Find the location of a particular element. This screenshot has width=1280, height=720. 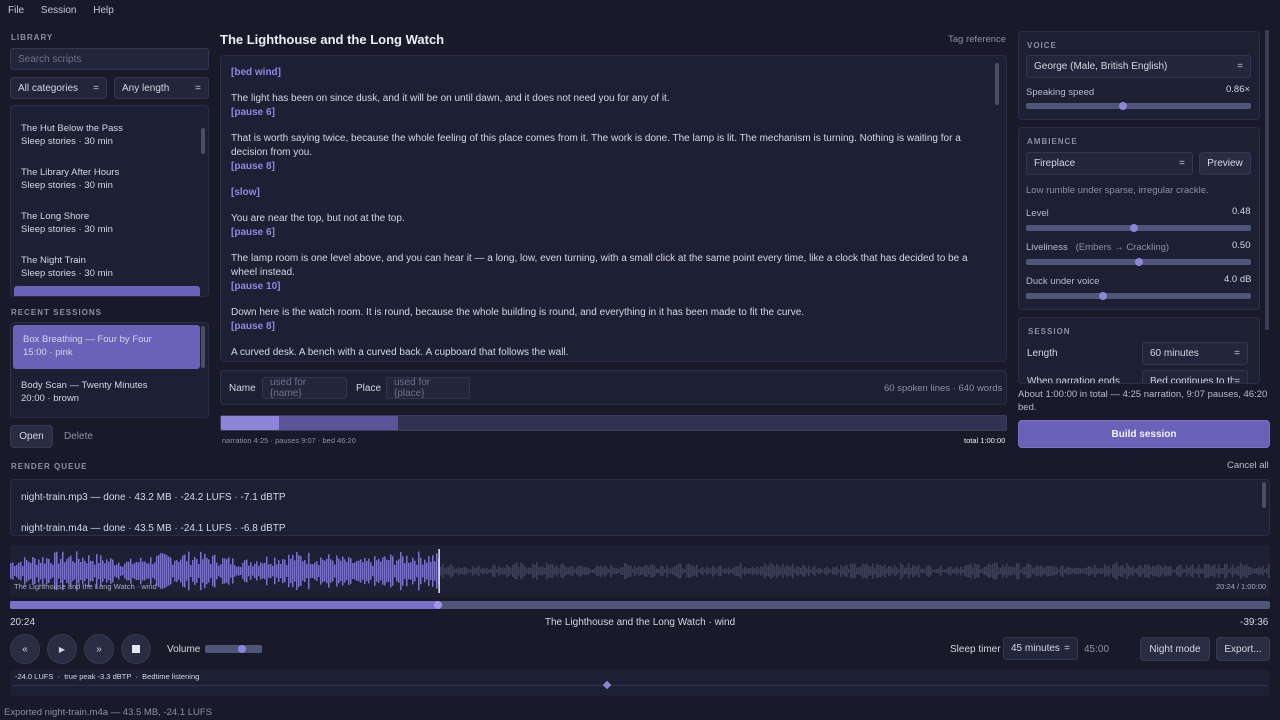

seek-thumb is located at coordinates (438, 605).